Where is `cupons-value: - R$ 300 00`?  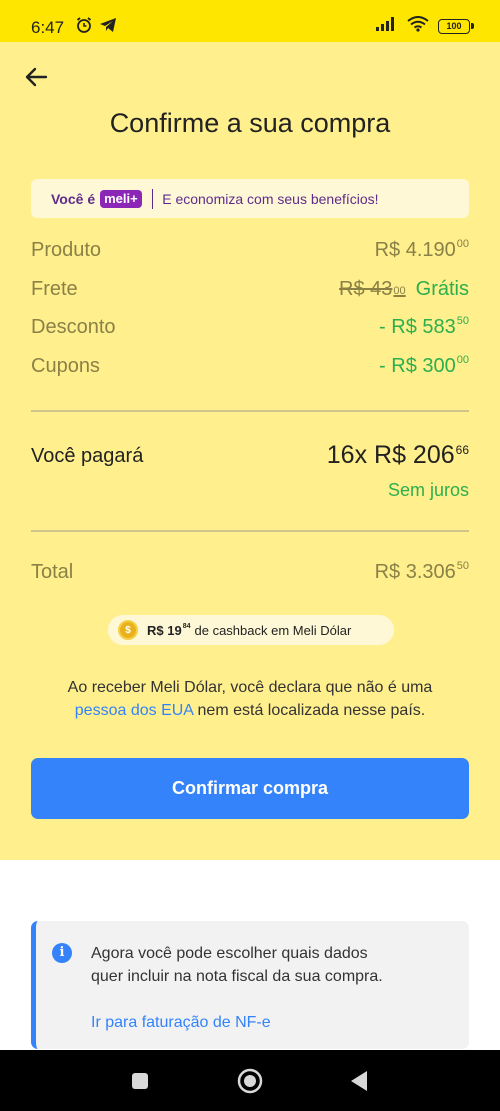 cupons-value: - R$ 300 00 is located at coordinates (424, 366).